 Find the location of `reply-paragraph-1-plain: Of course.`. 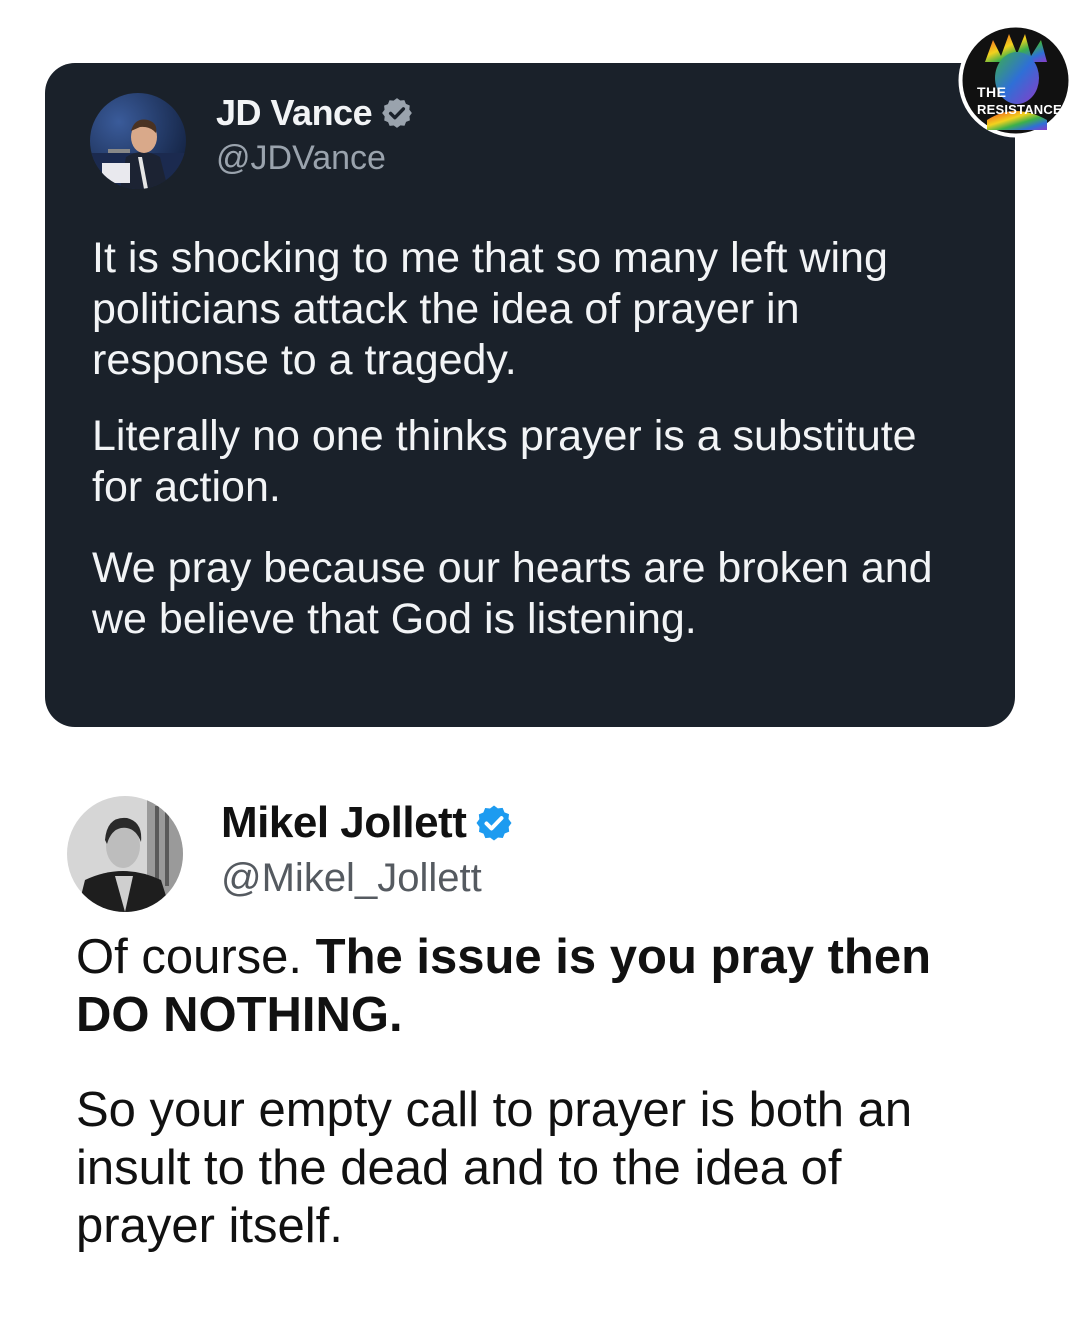

reply-paragraph-1-plain: Of course. is located at coordinates (196, 957).